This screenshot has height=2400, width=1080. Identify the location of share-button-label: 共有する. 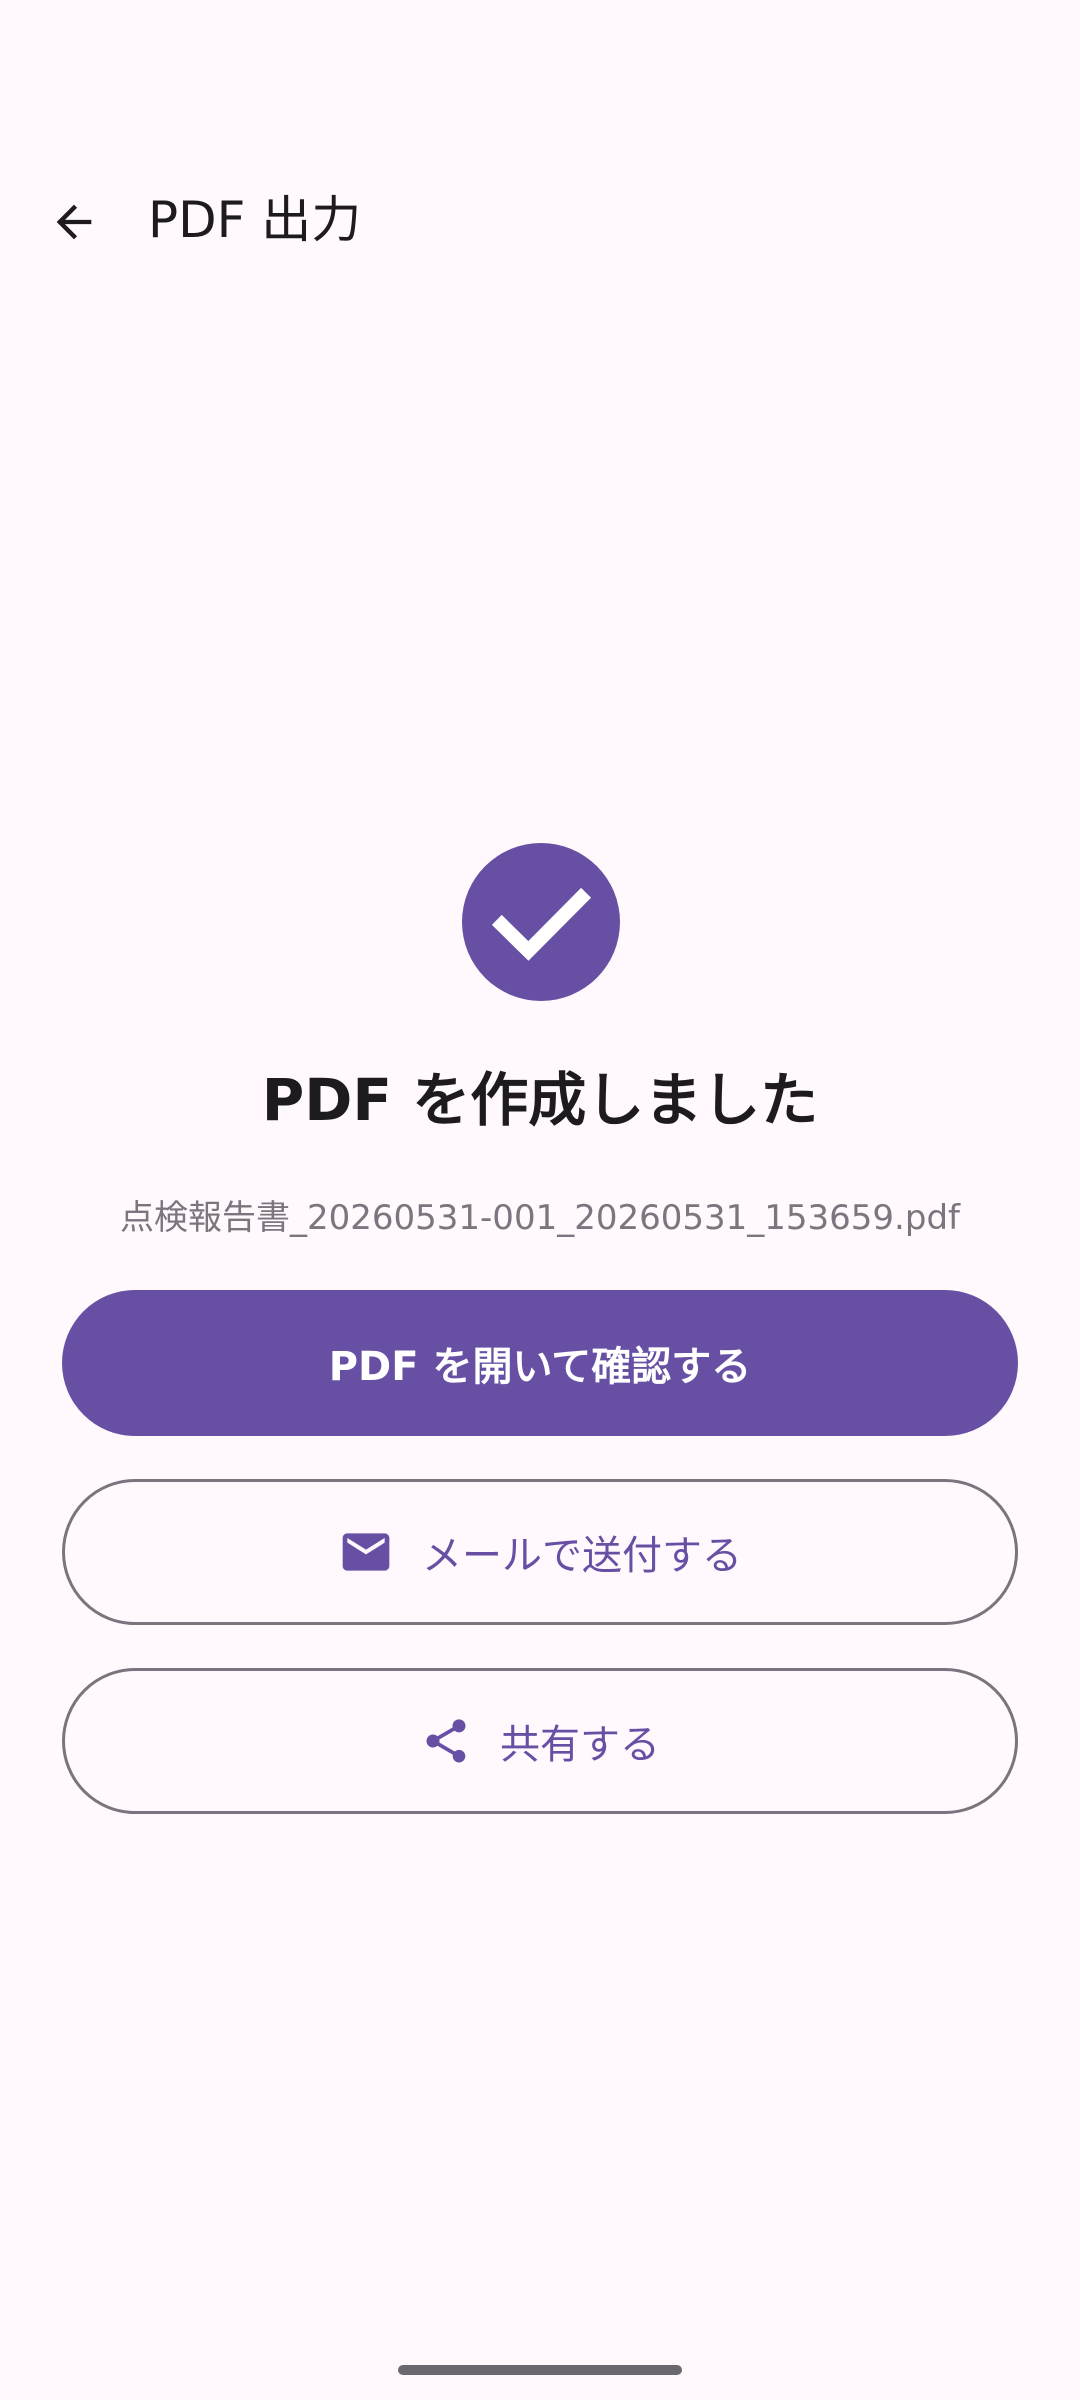
(580, 1745).